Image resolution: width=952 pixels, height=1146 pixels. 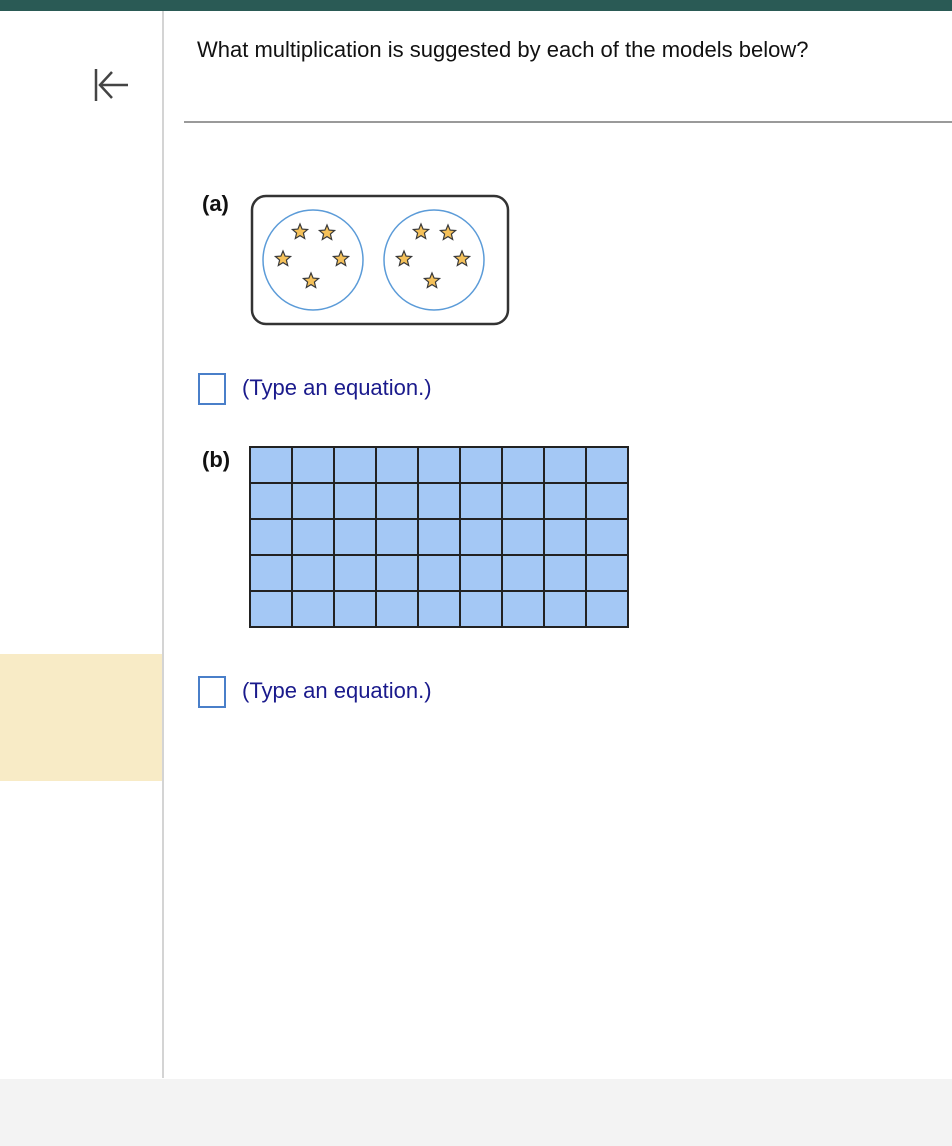 I want to click on highlight-block, so click(x=81, y=717).